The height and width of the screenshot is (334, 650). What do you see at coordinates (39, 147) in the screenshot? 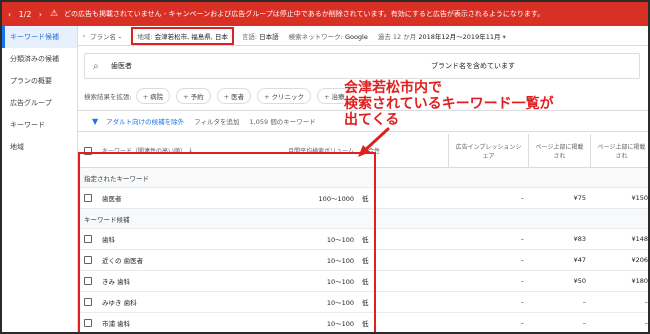
I see `sidebar-item-locations: 地域` at bounding box center [39, 147].